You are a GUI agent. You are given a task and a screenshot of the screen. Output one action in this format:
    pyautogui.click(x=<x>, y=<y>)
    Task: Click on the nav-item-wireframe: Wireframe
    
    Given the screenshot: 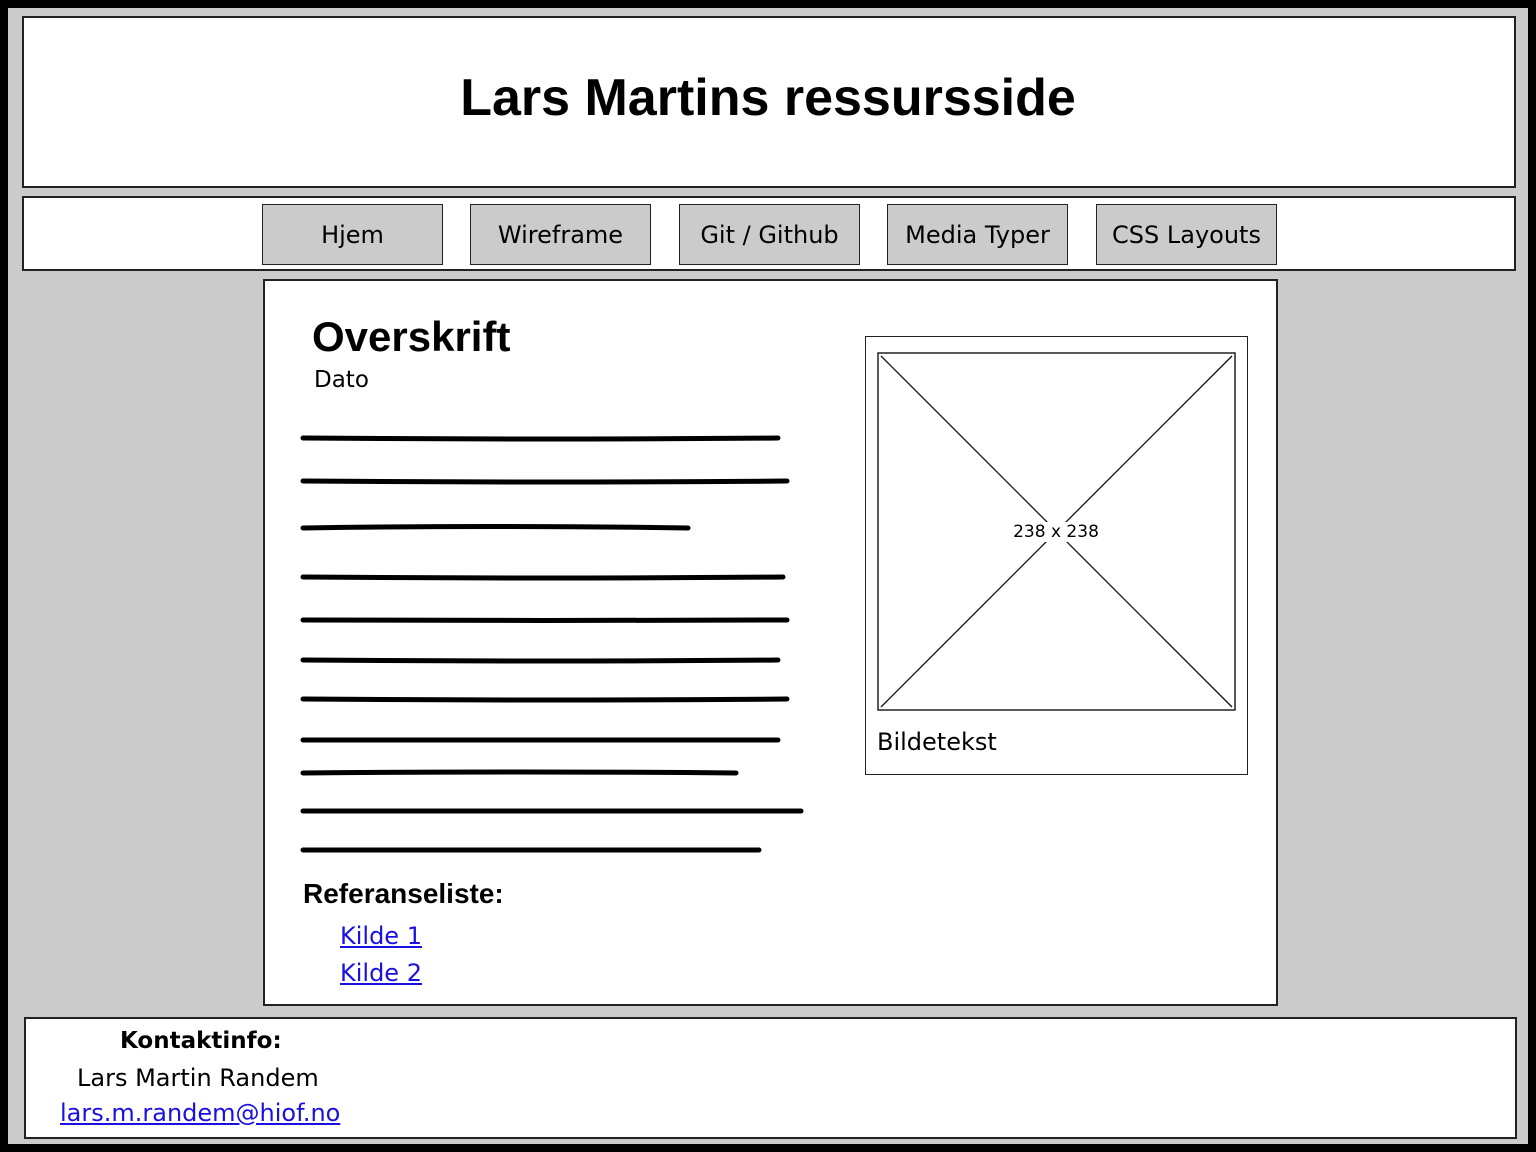 What is the action you would take?
    pyautogui.click(x=560, y=234)
    